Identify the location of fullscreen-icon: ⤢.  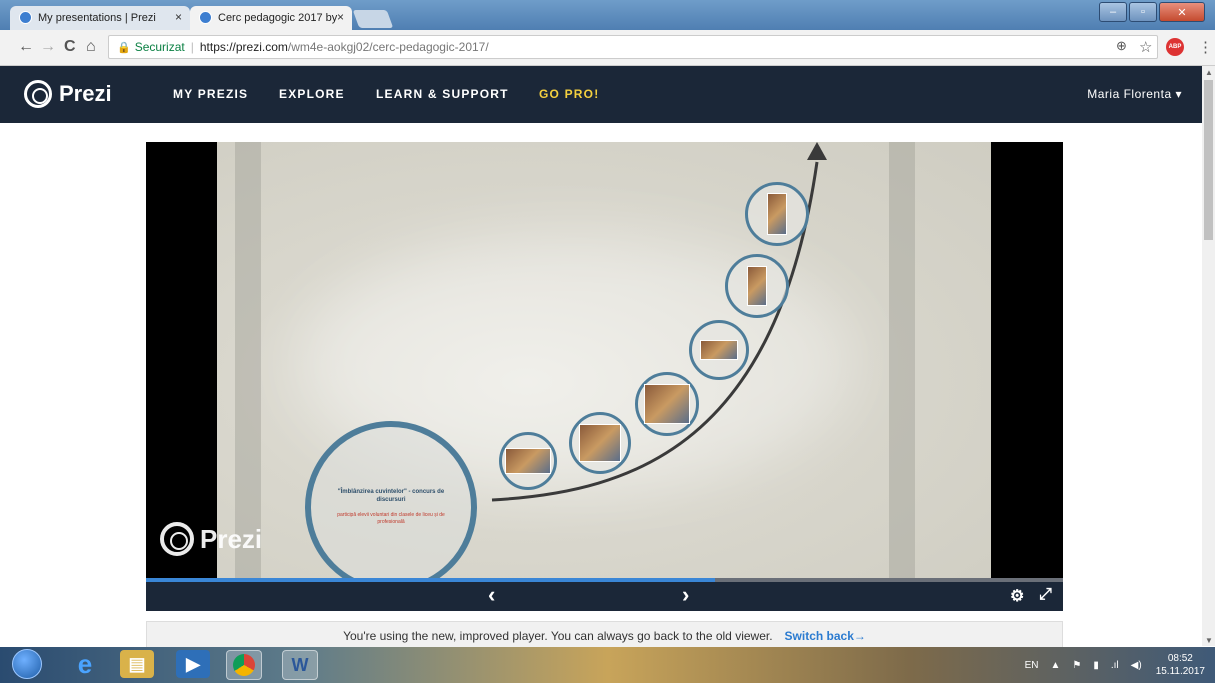
(1045, 595).